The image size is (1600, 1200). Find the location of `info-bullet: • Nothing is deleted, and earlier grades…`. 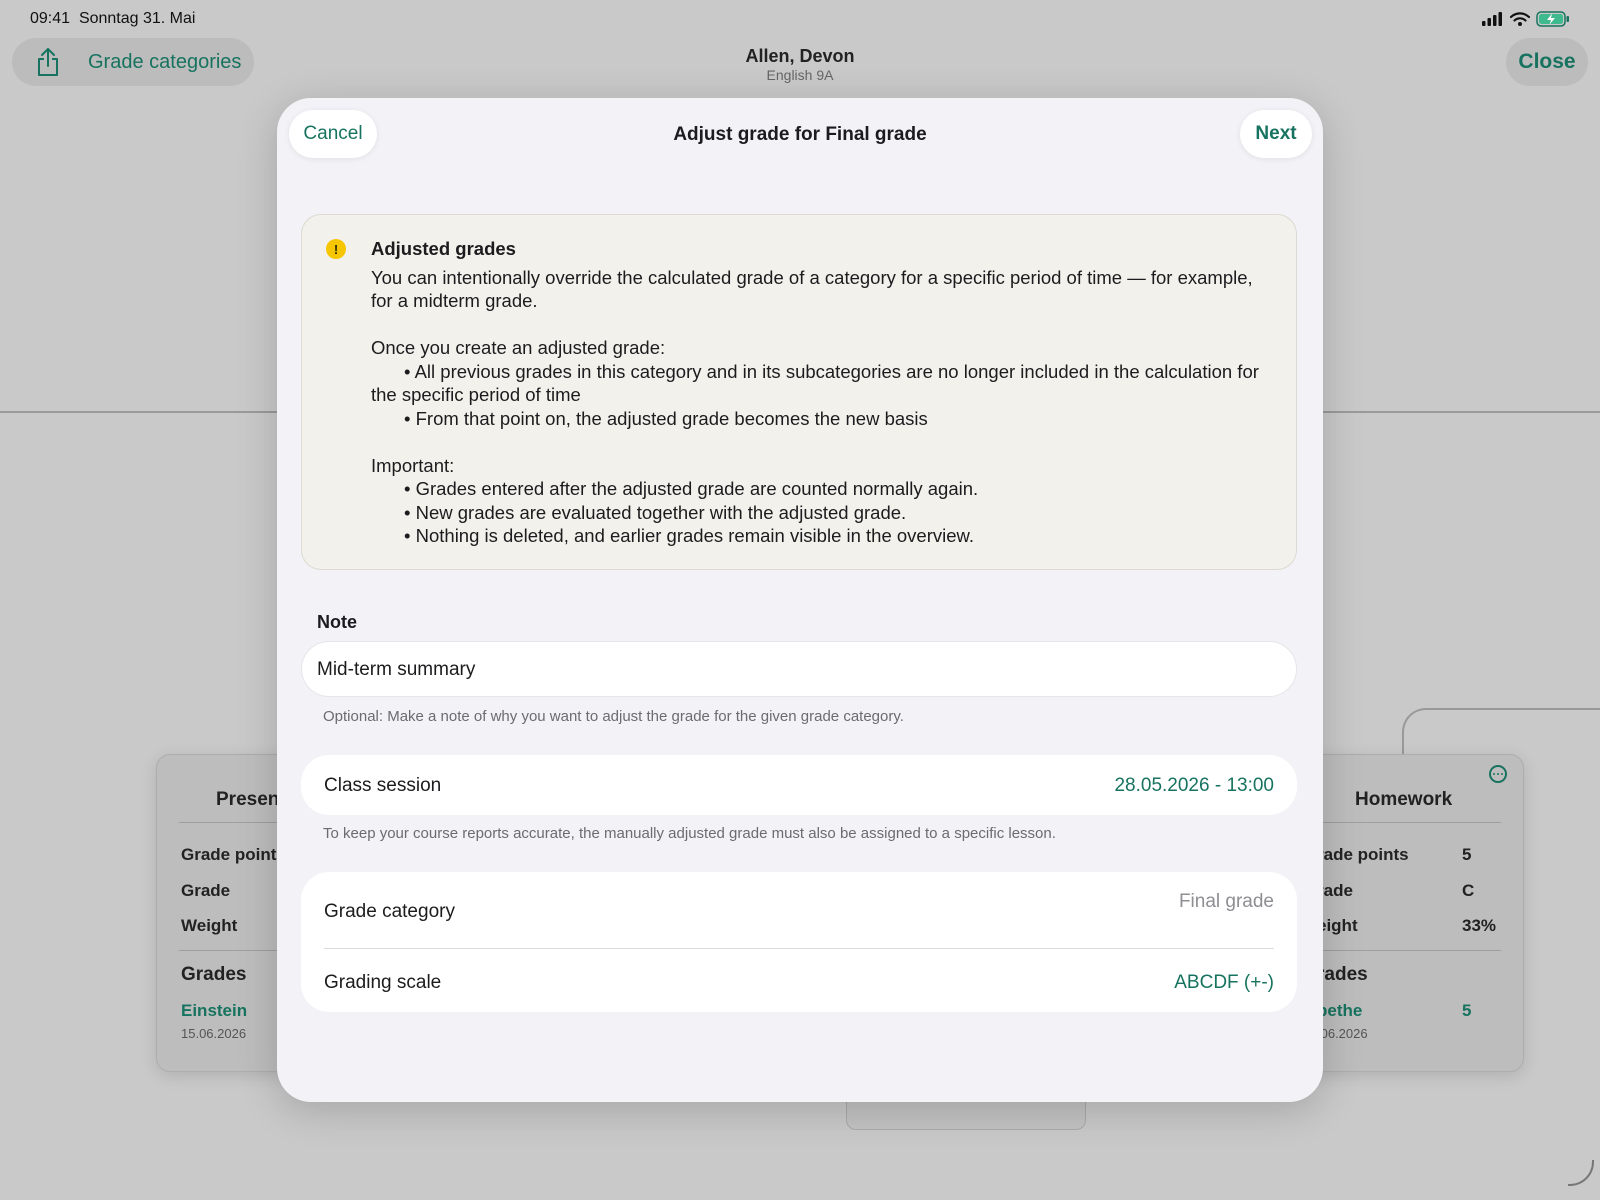

info-bullet: • Nothing is deleted, and earlier grades… is located at coordinates (689, 535).